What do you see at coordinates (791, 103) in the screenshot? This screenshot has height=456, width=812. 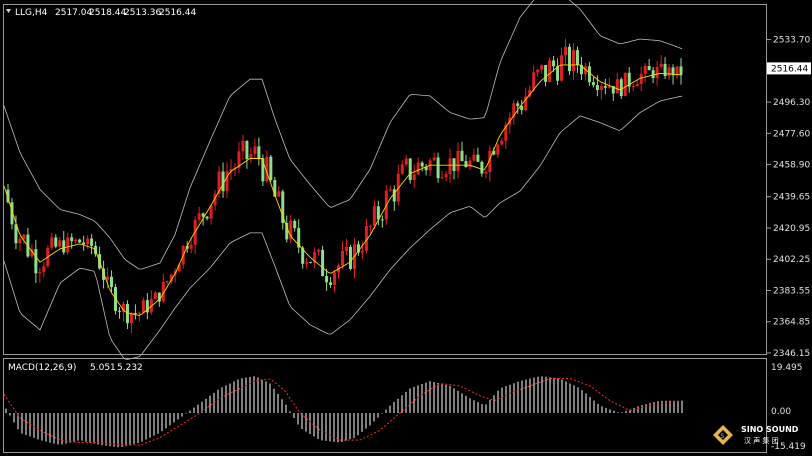 I see `price-tick-label: 2496.30` at bounding box center [791, 103].